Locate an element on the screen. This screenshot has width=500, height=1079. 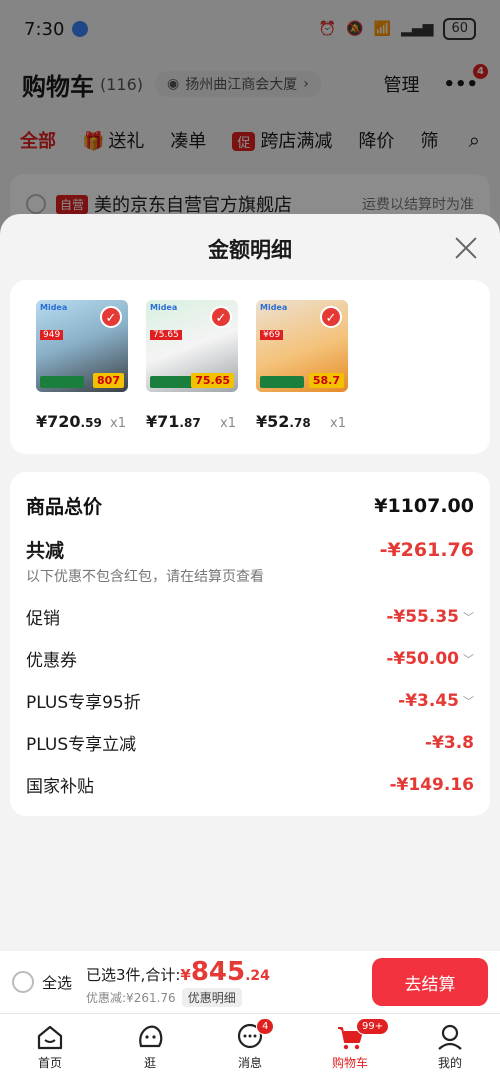
total-row: 商品总价 ¥1107.00 is located at coordinates (250, 505).